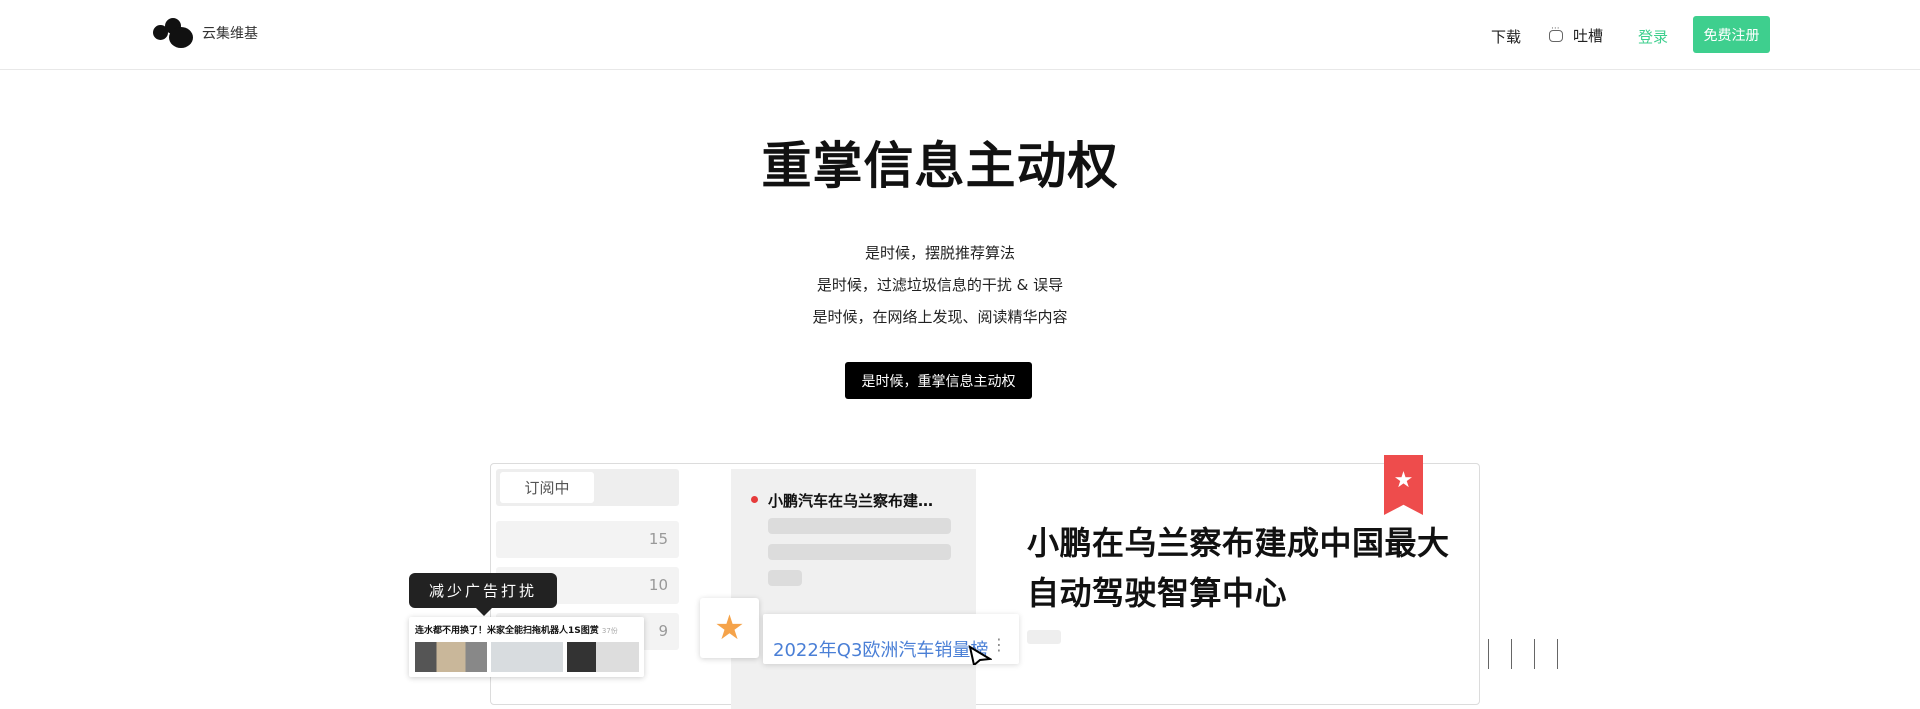 Image resolution: width=1920 pixels, height=709 pixels. Describe the element at coordinates (230, 34) in the screenshot. I see `logo-text: 云集维基` at that location.